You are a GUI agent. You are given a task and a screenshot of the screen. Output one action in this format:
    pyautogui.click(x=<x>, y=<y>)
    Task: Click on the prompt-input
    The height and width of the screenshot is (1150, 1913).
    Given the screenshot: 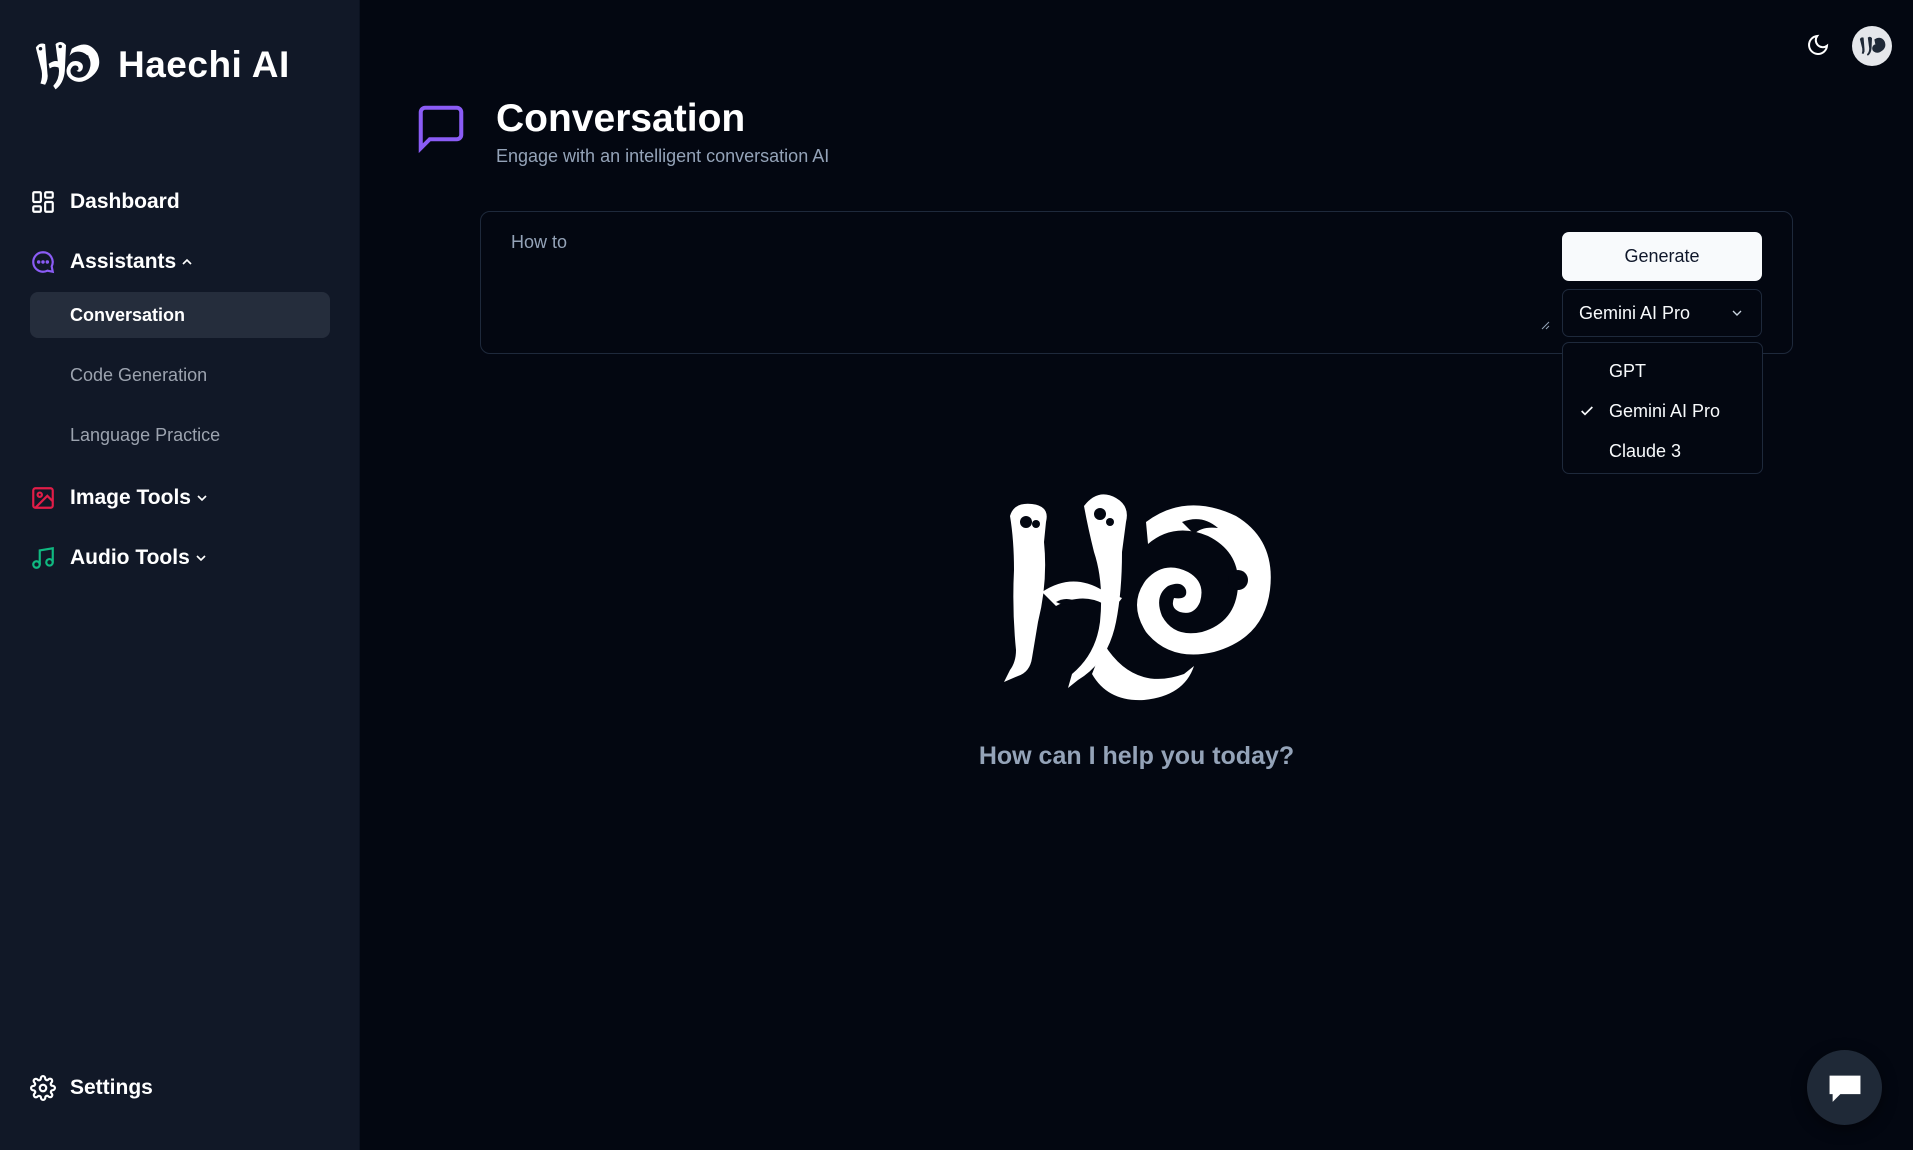 What is the action you would take?
    pyautogui.click(x=1016, y=280)
    